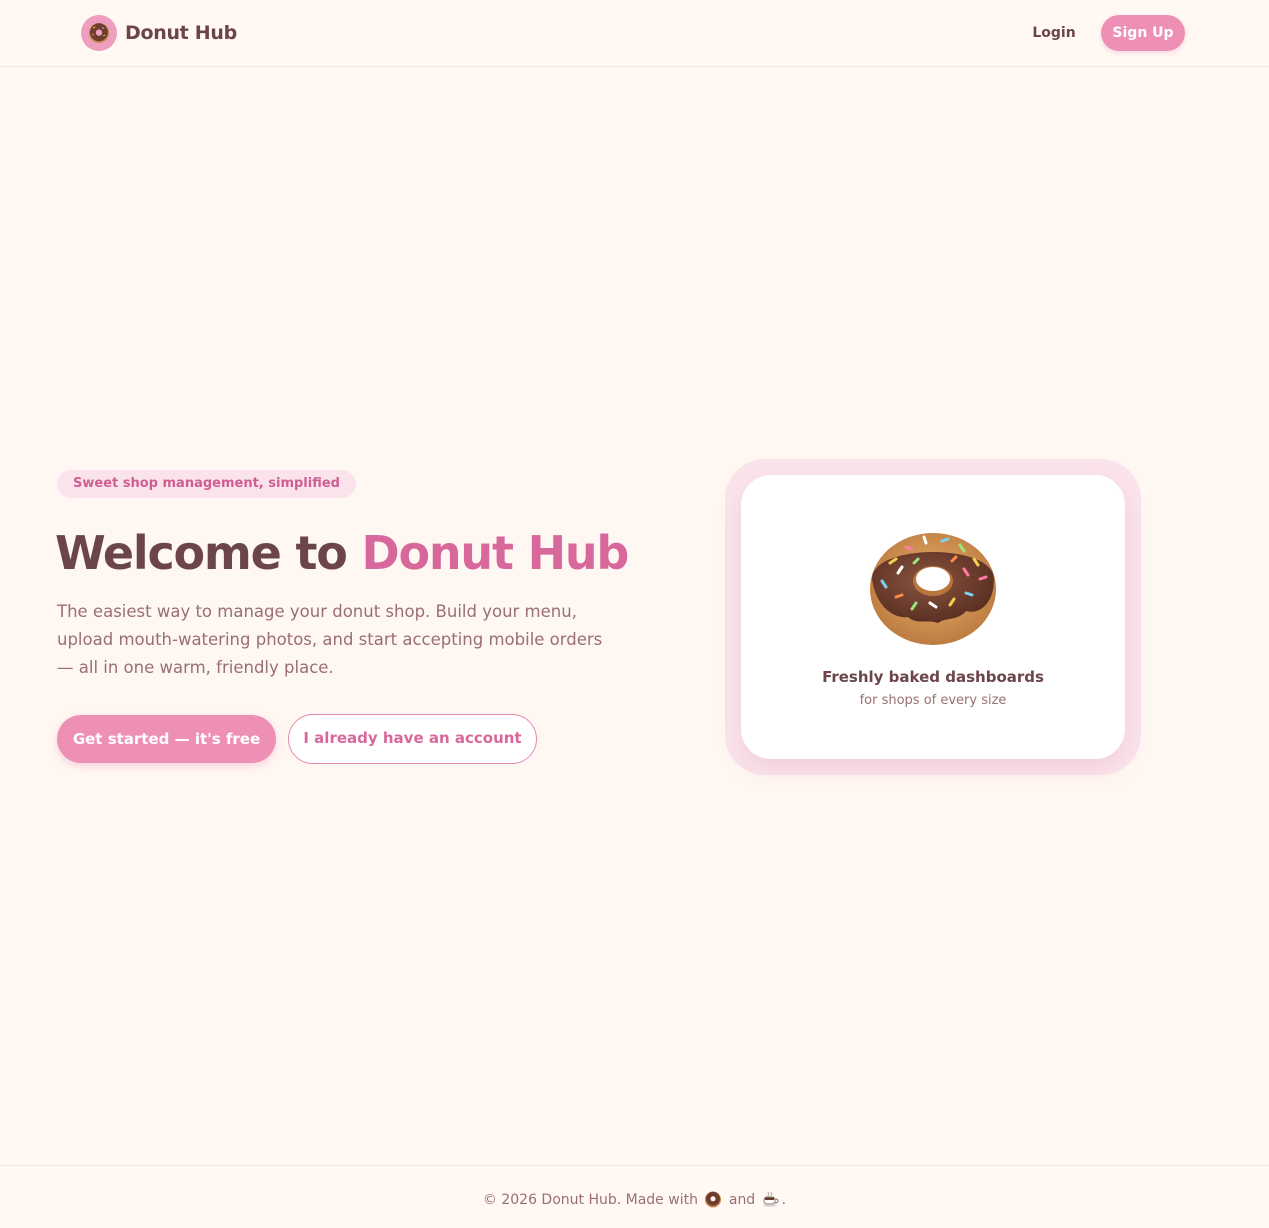 This screenshot has height=1228, width=1269. What do you see at coordinates (181, 33) in the screenshot?
I see `brand-name: Donut Hub` at bounding box center [181, 33].